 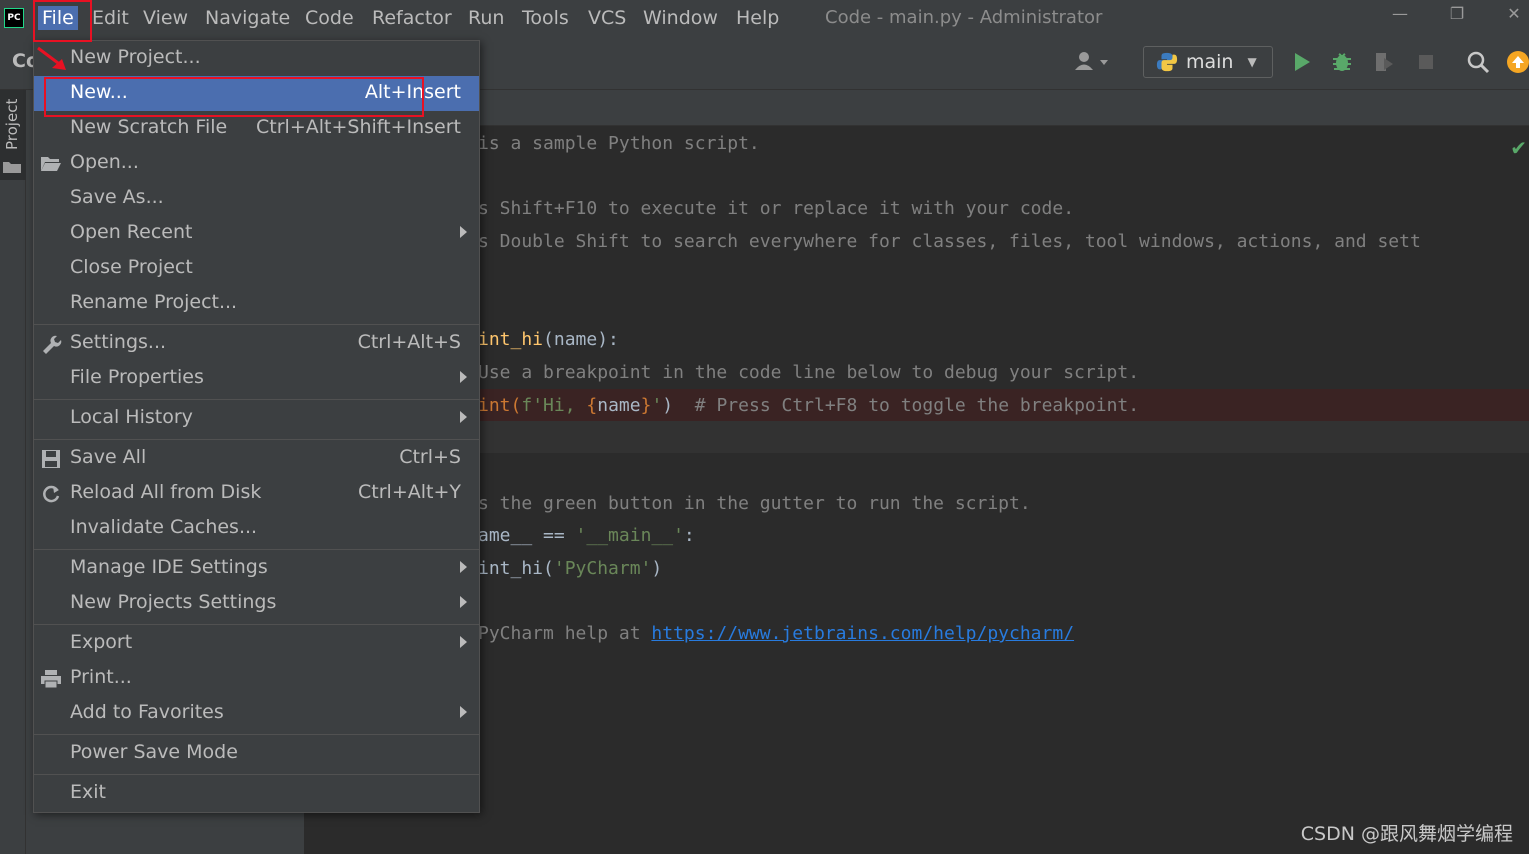 I want to click on menu-item-label: Exit, so click(x=88, y=792).